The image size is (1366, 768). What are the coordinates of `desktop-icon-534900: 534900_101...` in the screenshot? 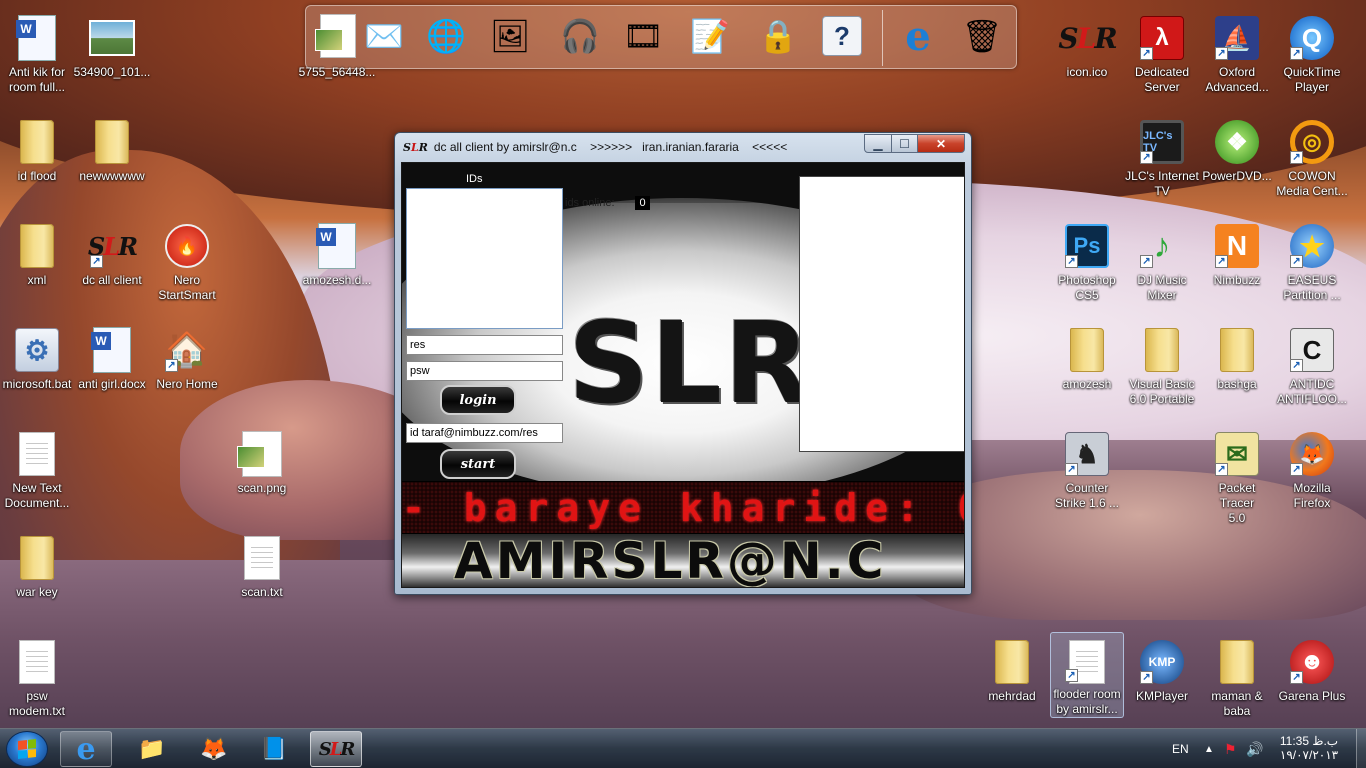 It's located at (112, 47).